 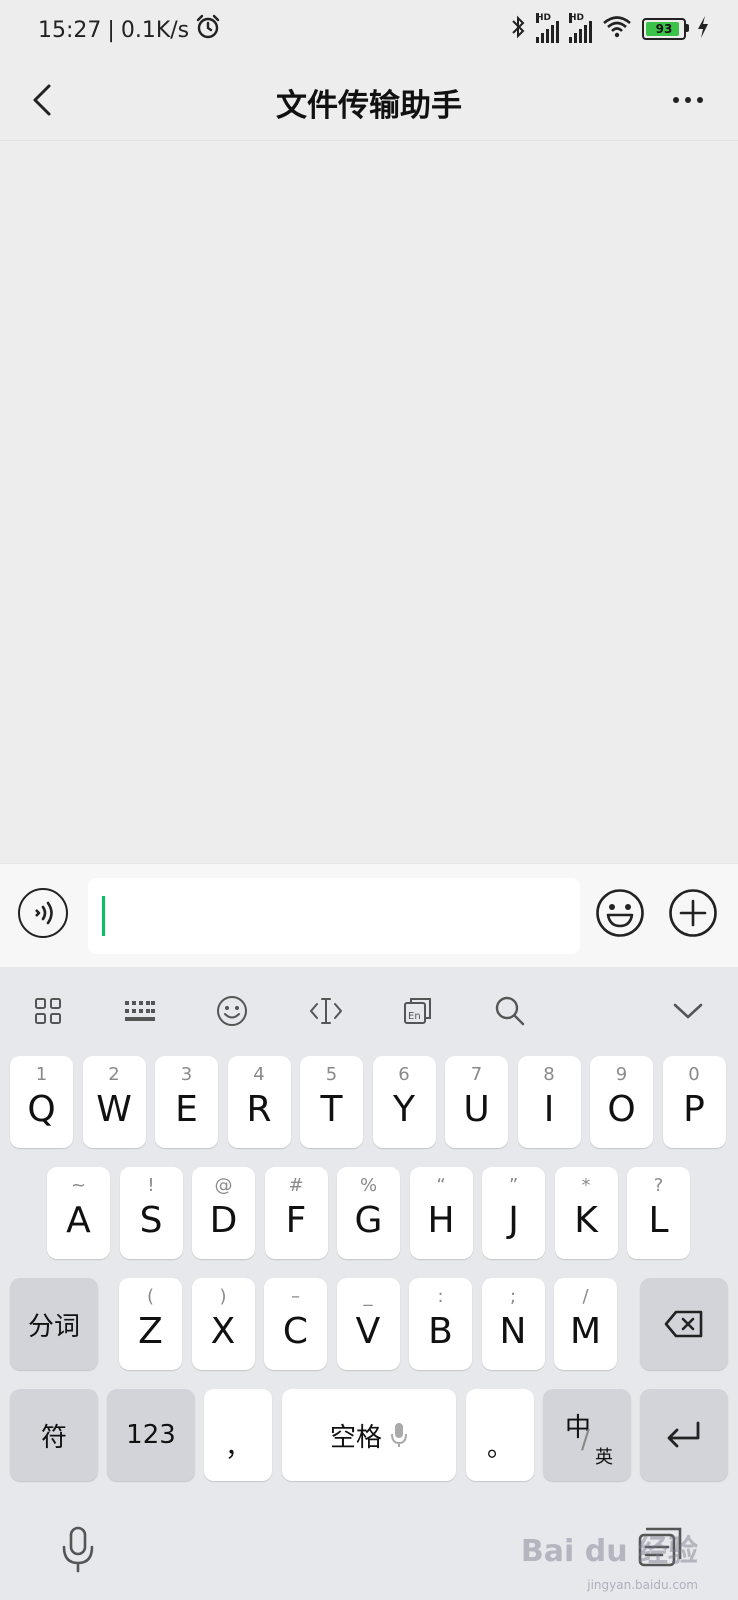 I want to click on key-primary-label: S, so click(x=151, y=1220).